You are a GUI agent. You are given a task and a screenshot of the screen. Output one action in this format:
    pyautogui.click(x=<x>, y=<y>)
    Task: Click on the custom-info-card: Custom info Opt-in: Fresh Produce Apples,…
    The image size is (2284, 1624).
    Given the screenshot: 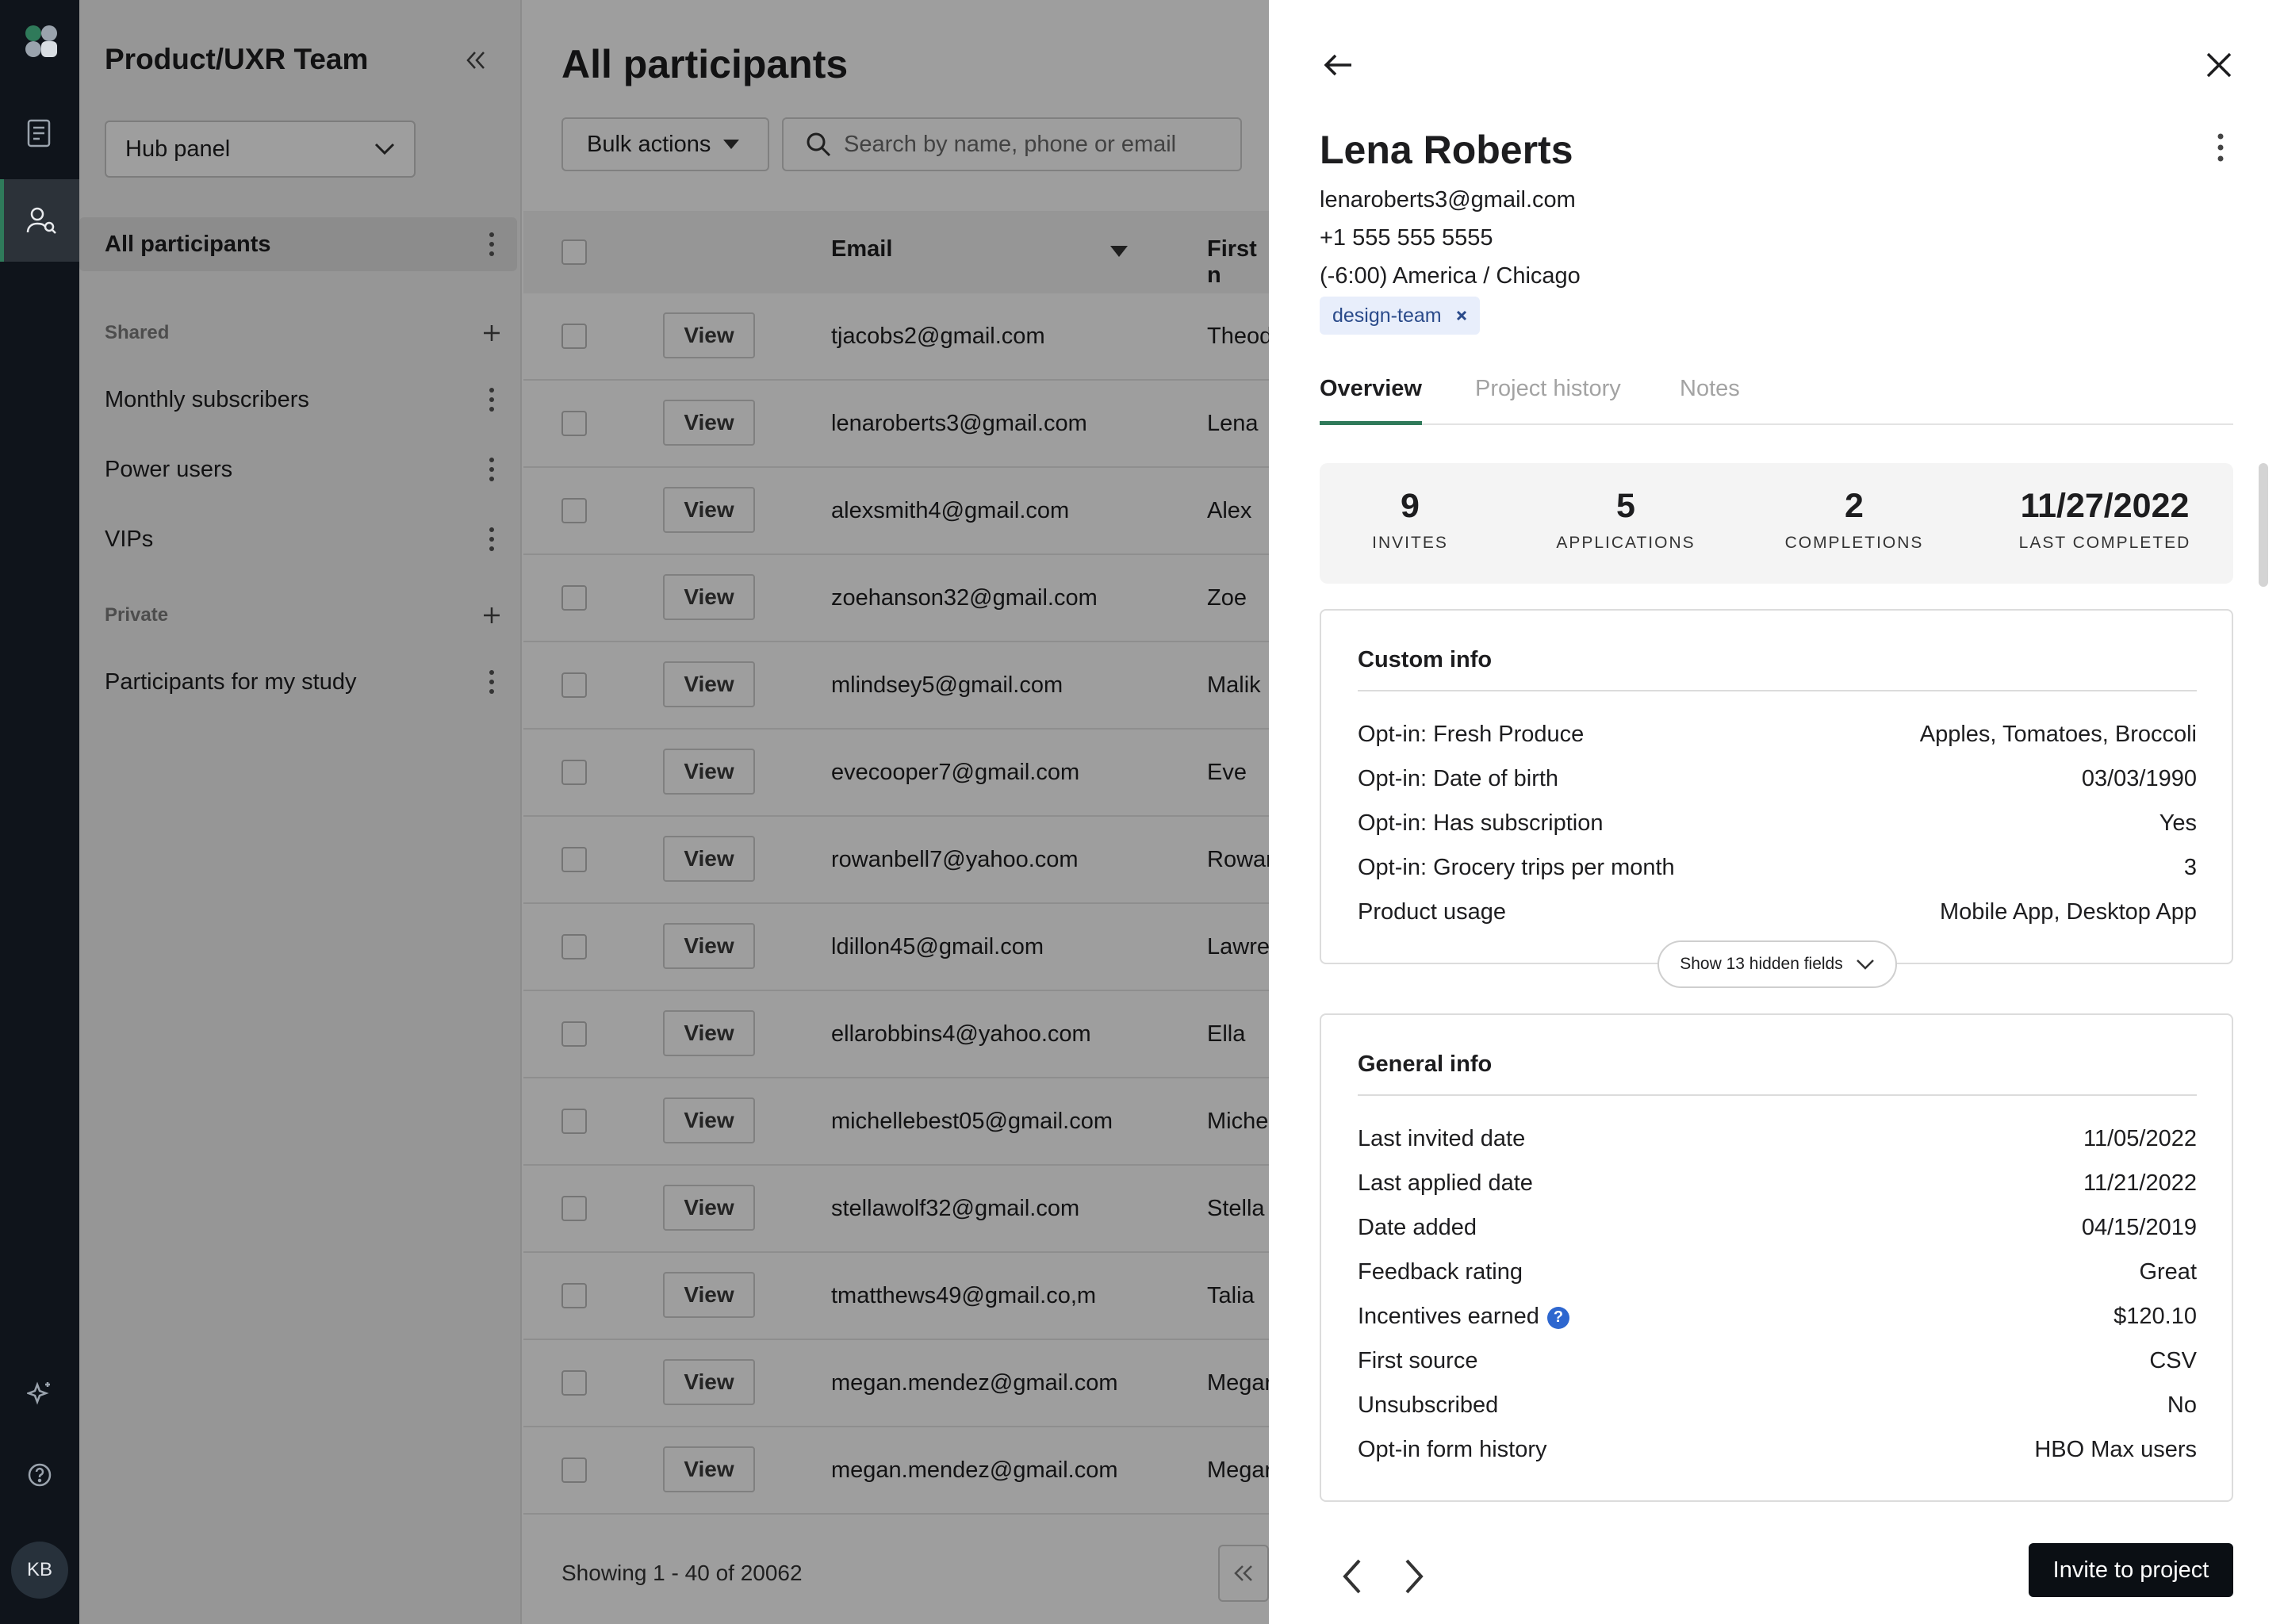 What is the action you would take?
    pyautogui.click(x=1776, y=786)
    